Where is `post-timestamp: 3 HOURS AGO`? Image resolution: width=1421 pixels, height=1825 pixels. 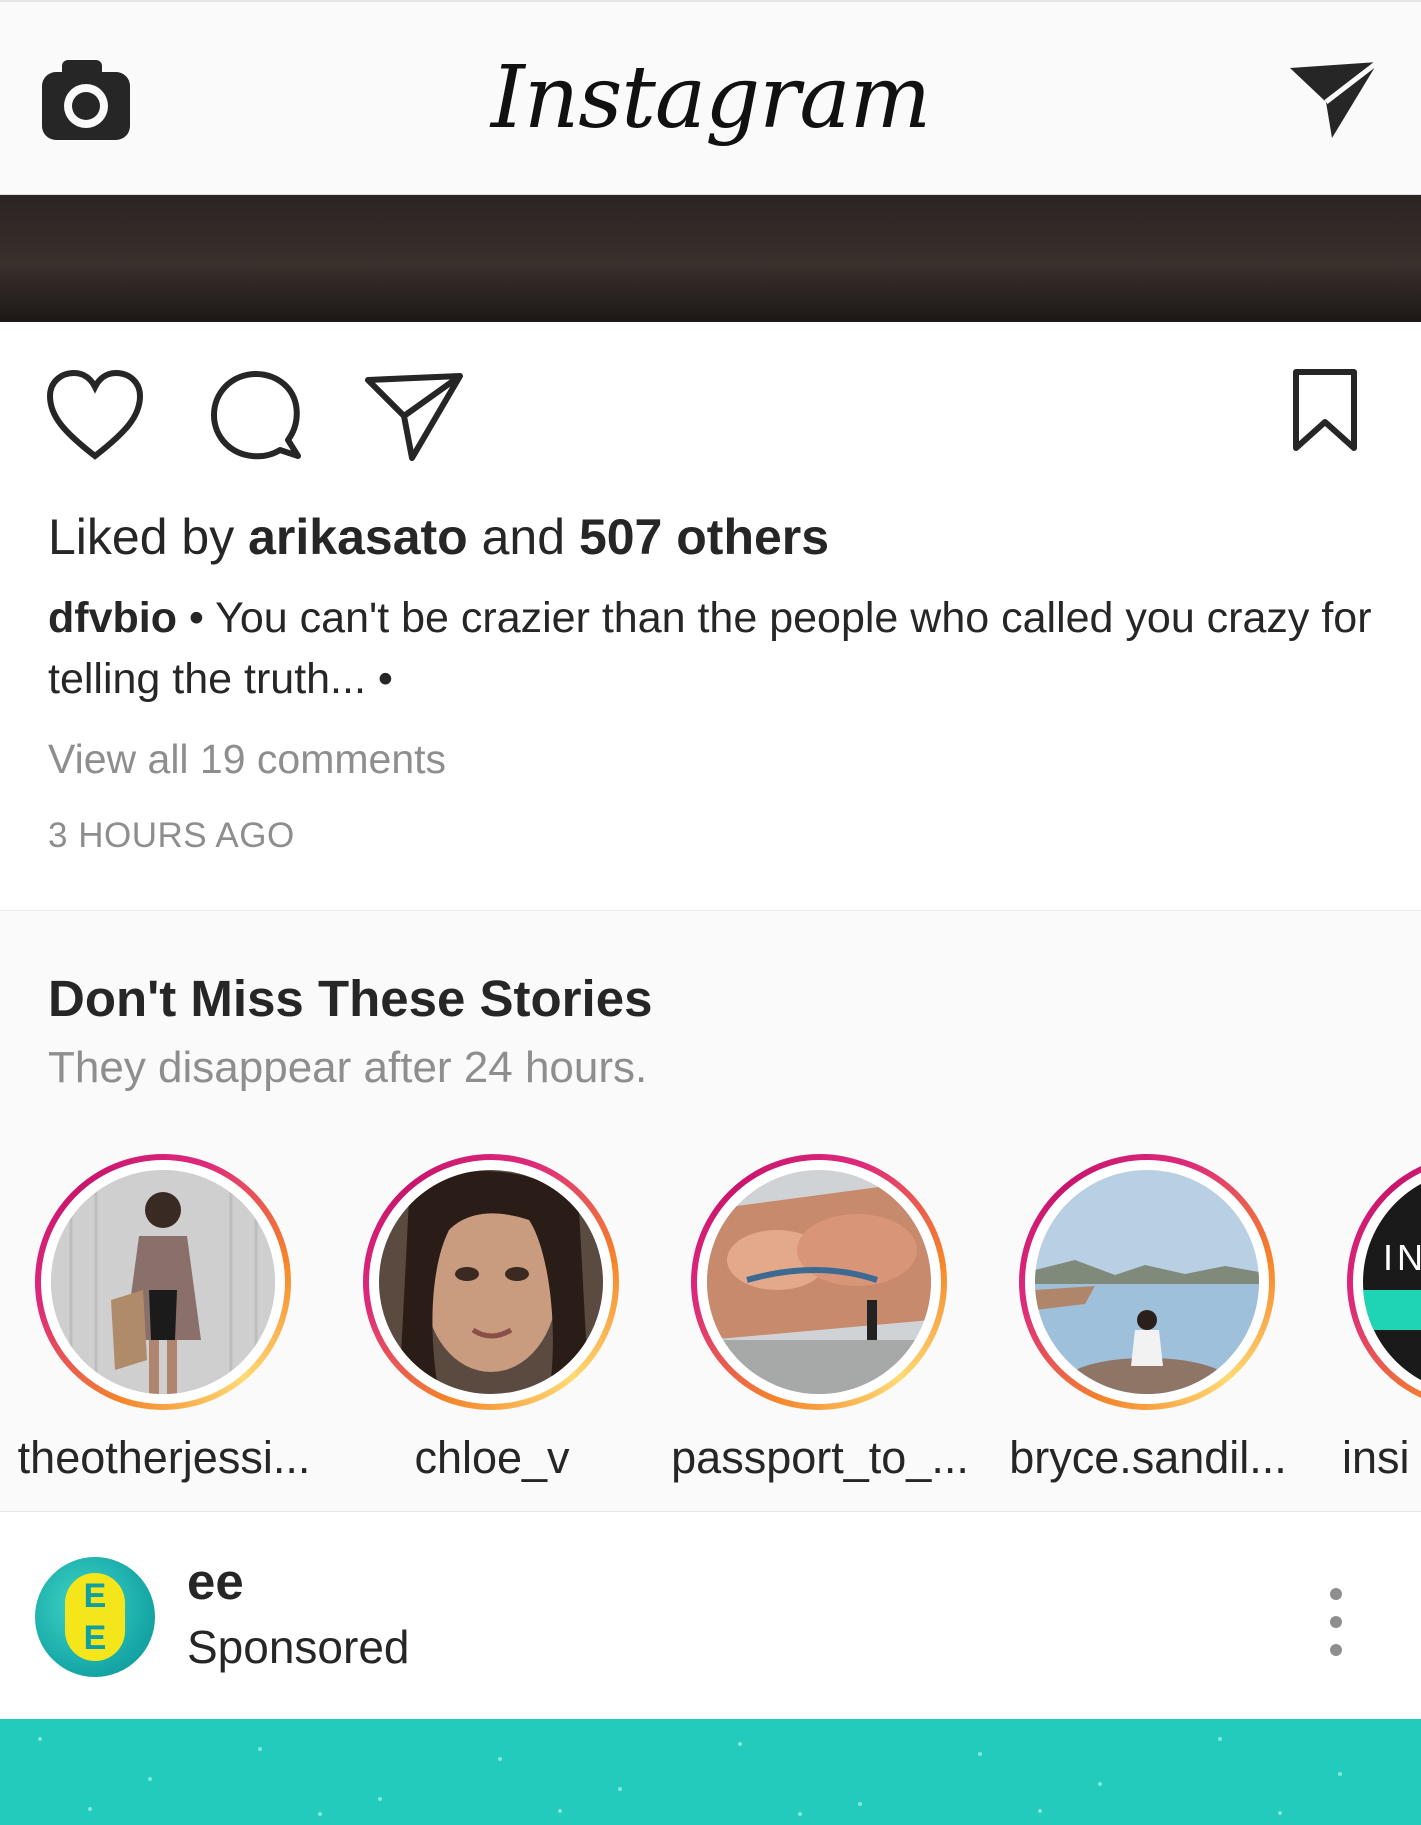
post-timestamp: 3 HOURS AGO is located at coordinates (171, 835).